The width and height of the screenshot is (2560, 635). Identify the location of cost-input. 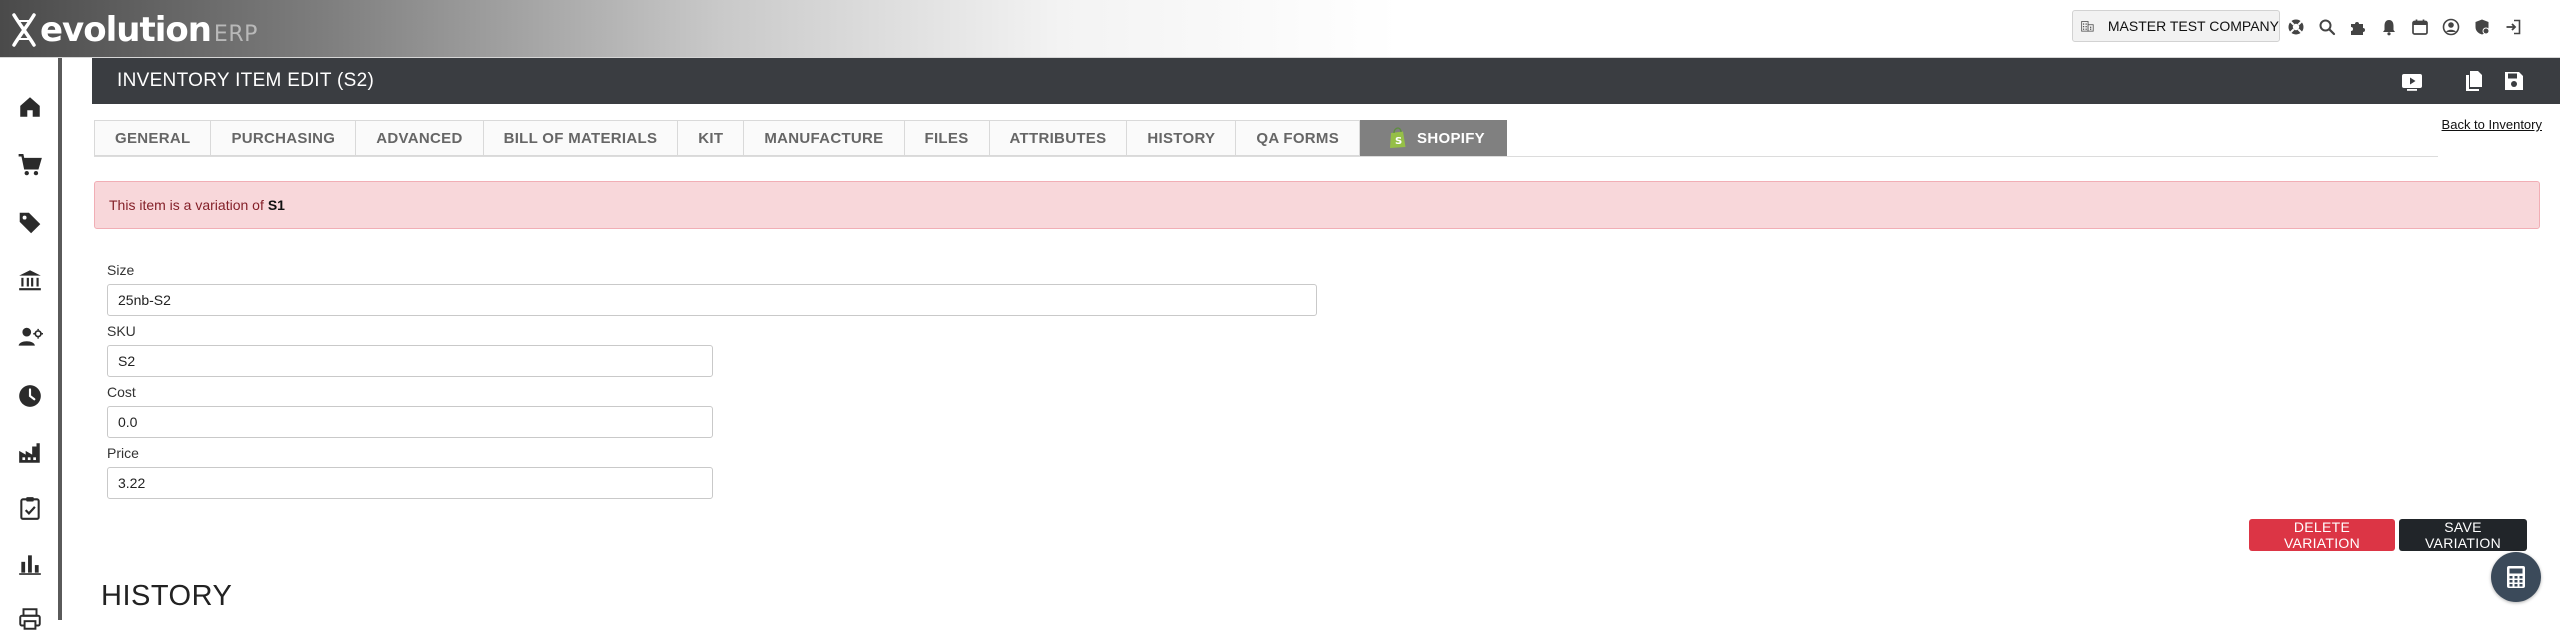
(410, 422).